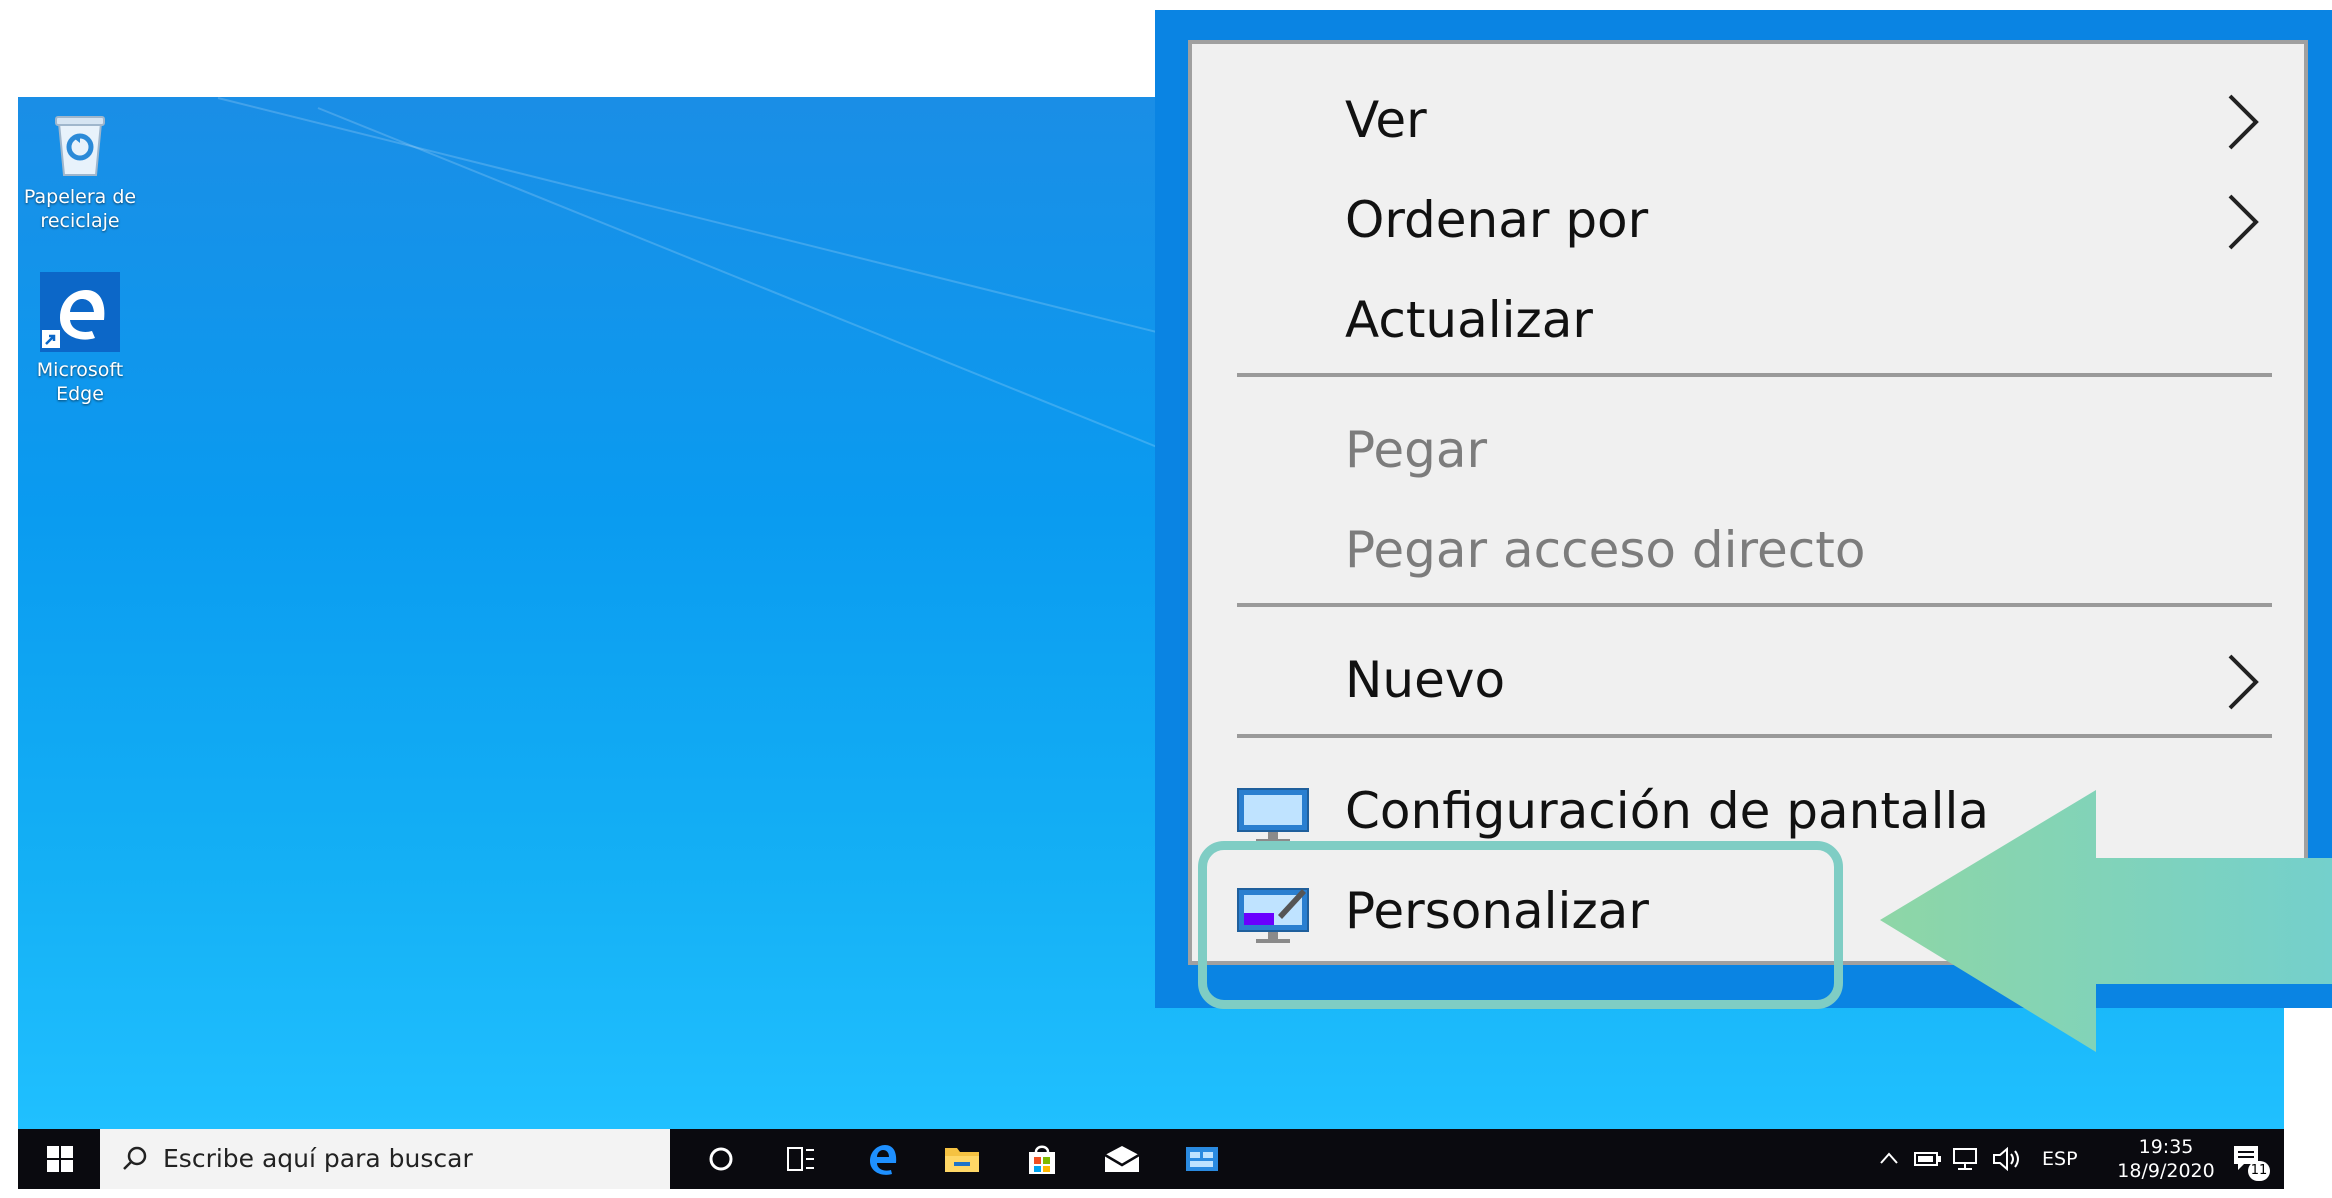 The height and width of the screenshot is (1198, 2332). I want to click on start-button, so click(60, 1159).